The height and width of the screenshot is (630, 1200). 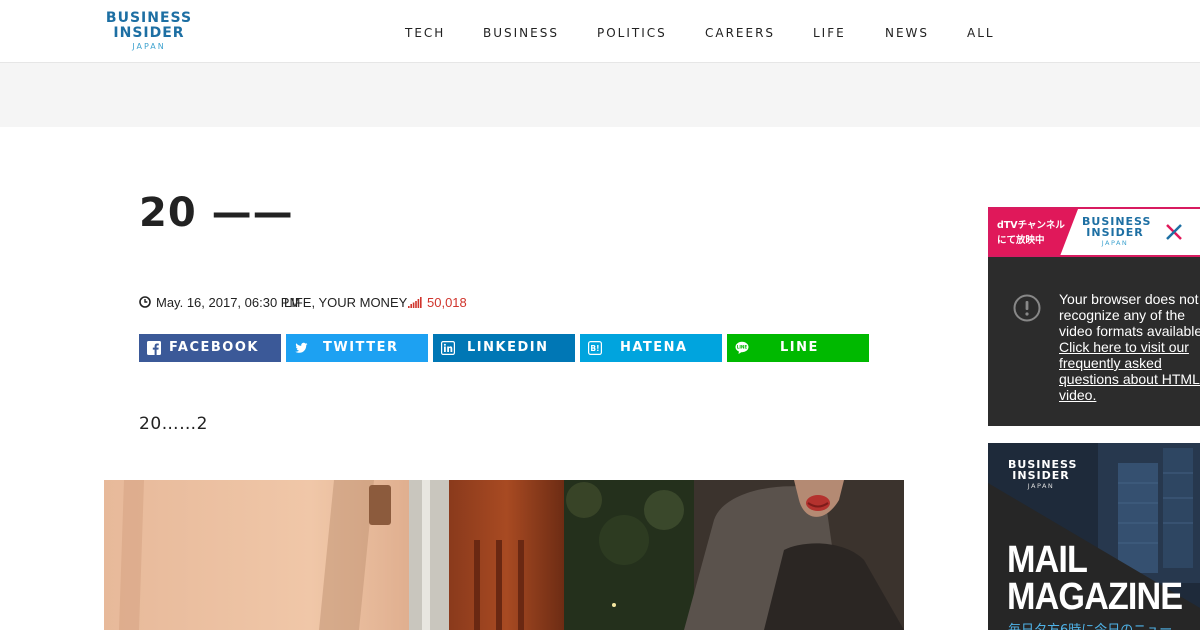 I want to click on nav-item-politics: POLITICS, so click(x=632, y=33).